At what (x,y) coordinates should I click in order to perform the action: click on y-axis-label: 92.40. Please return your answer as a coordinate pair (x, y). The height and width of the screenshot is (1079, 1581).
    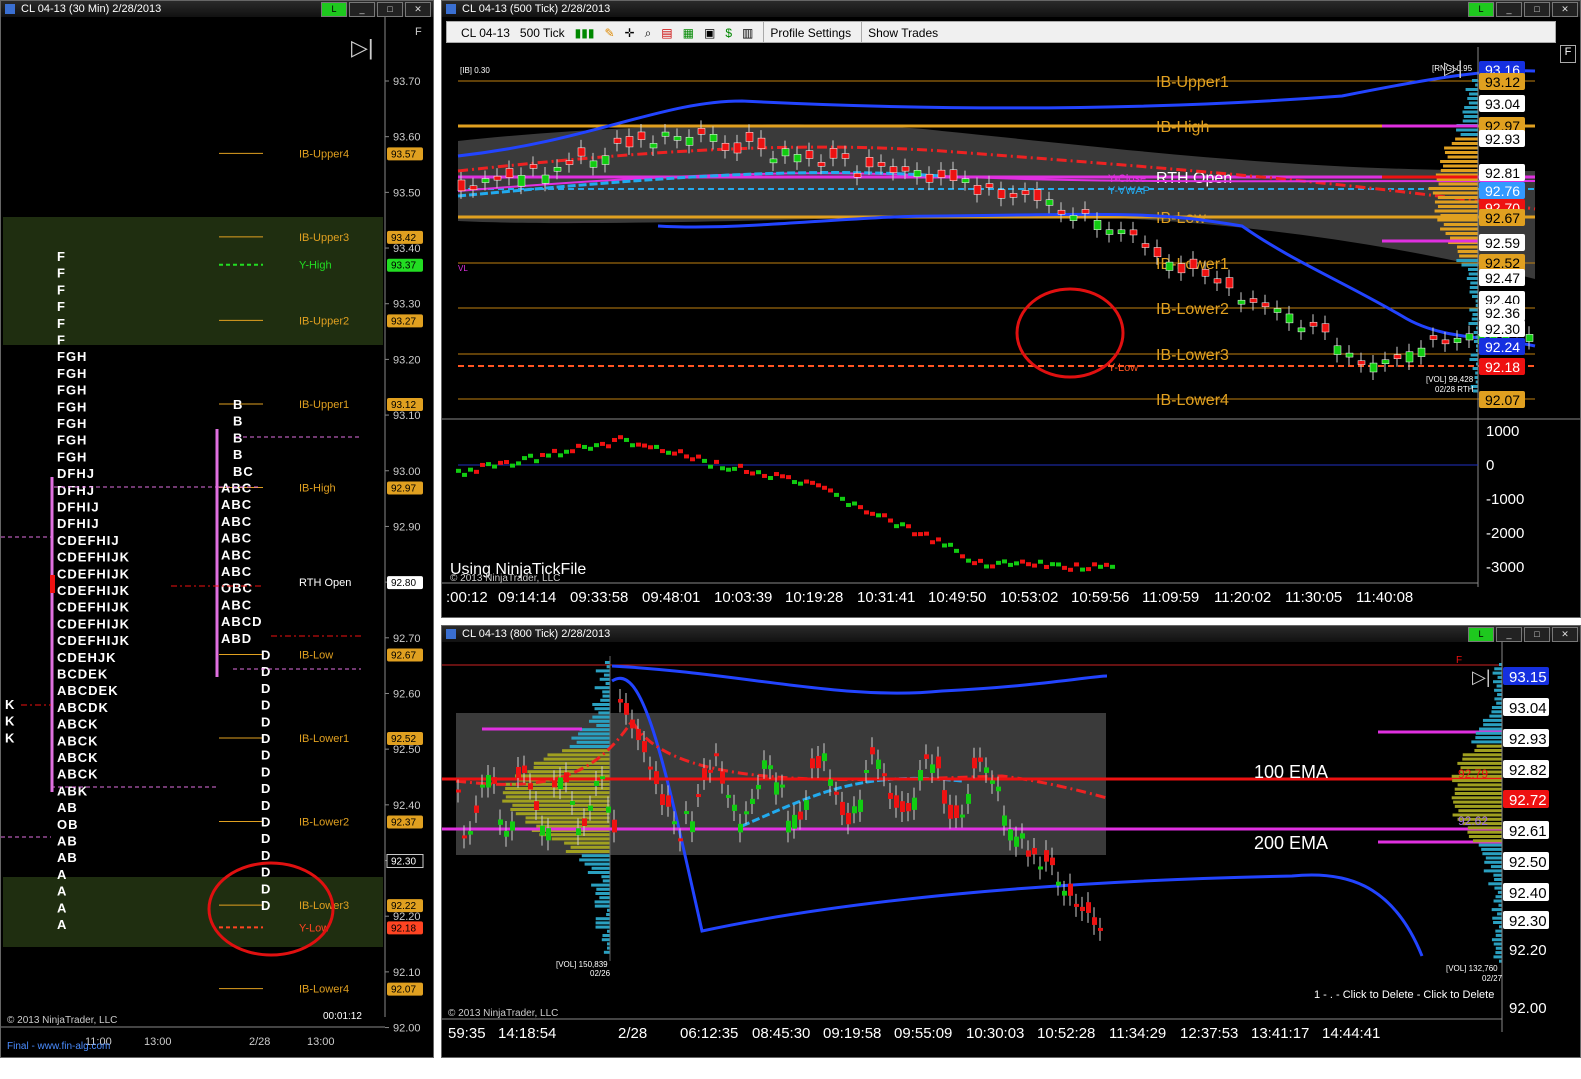
    Looking at the image, I should click on (407, 806).